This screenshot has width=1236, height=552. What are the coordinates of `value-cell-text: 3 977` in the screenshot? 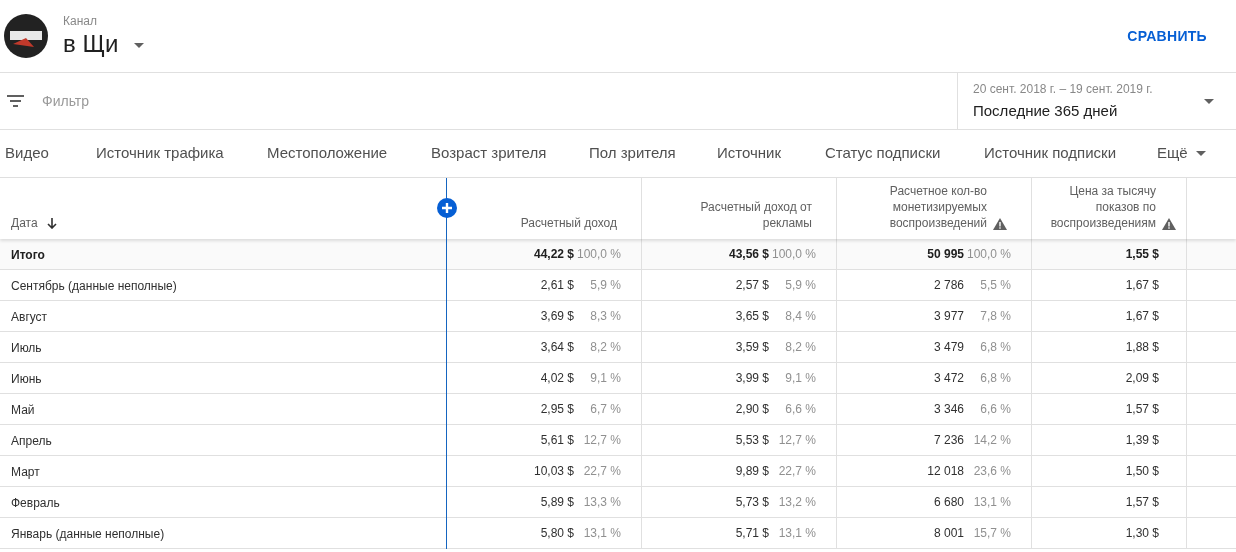 It's located at (948, 316).